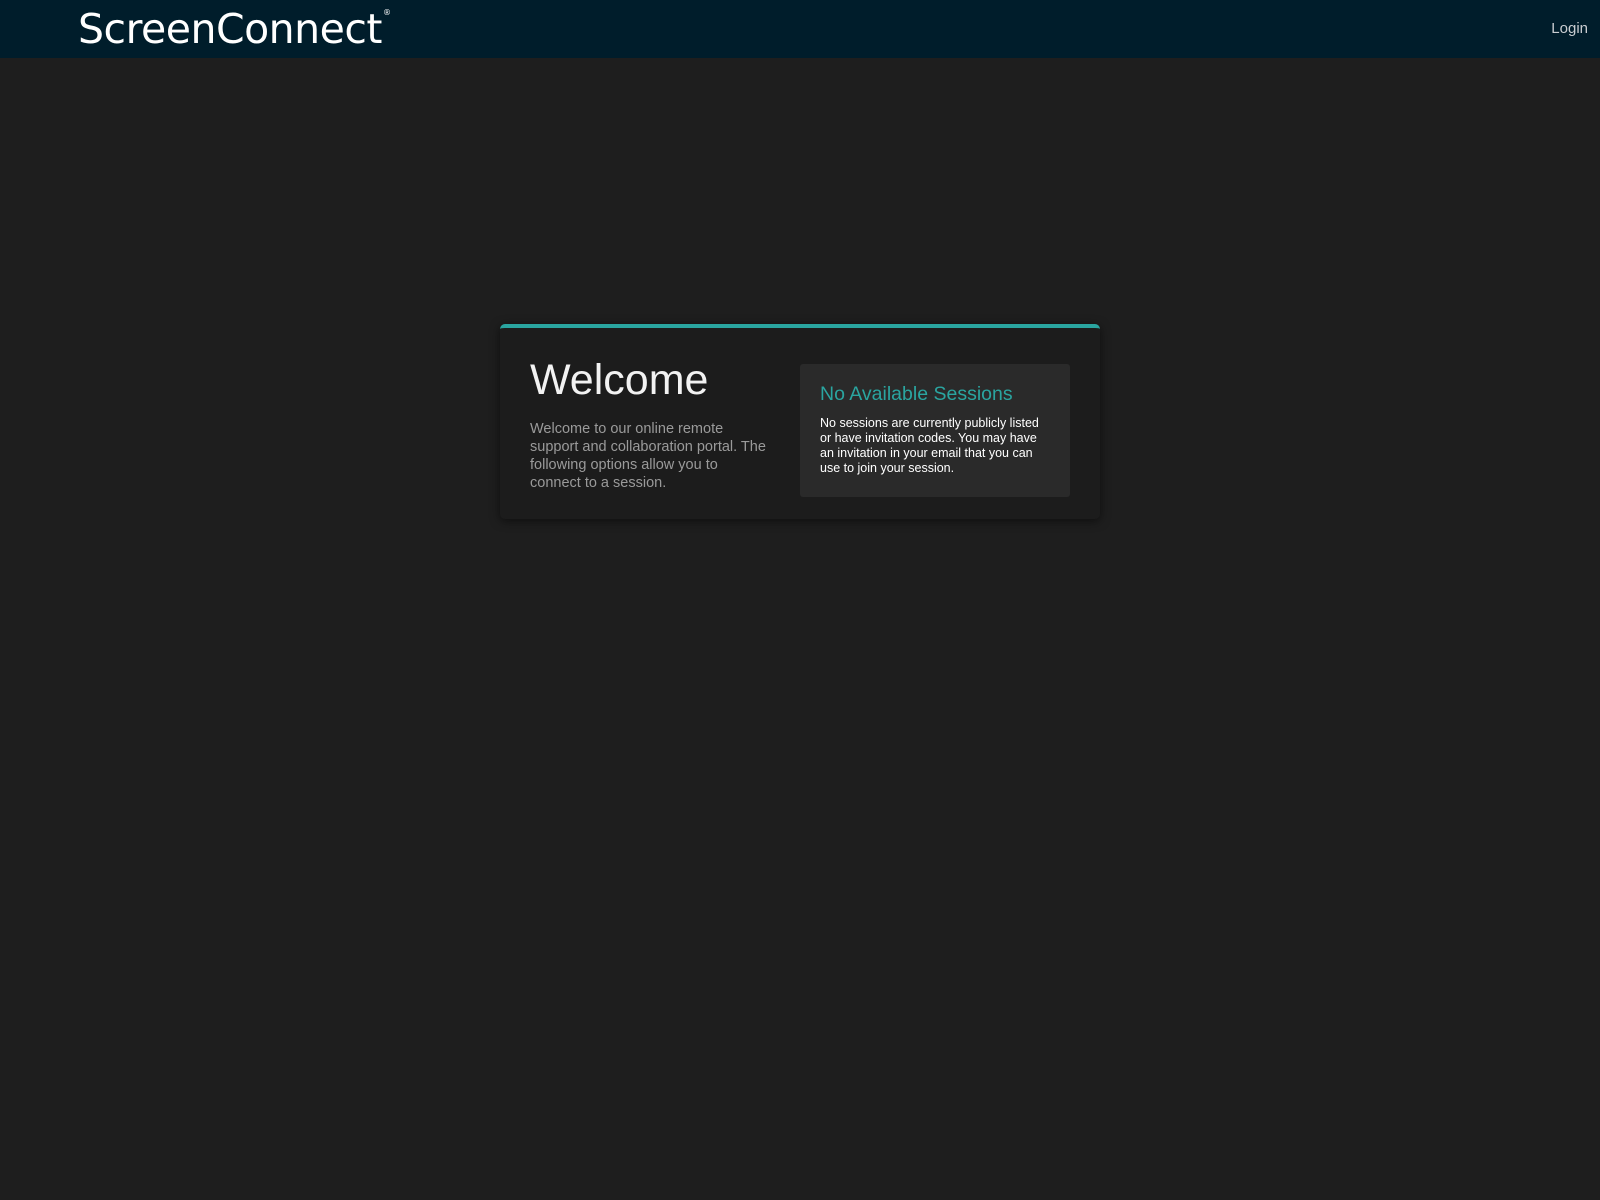 This screenshot has width=1600, height=1200. What do you see at coordinates (916, 394) in the screenshot?
I see `no-sessions-title: No Available Sessions` at bounding box center [916, 394].